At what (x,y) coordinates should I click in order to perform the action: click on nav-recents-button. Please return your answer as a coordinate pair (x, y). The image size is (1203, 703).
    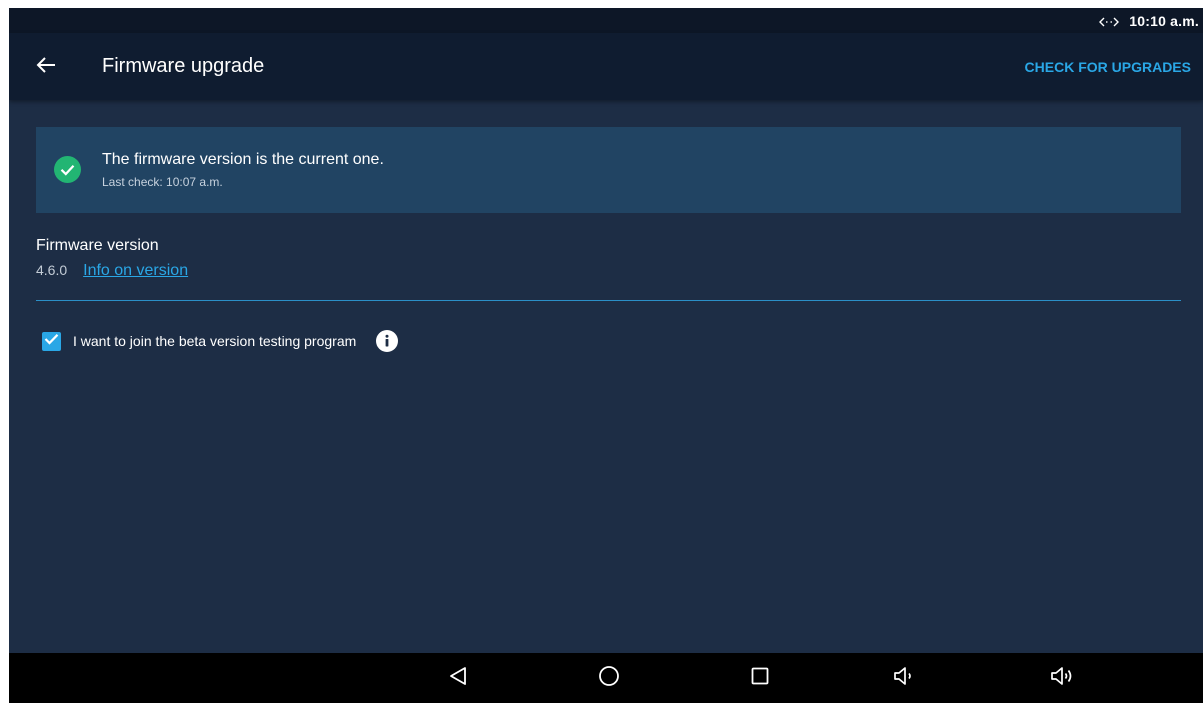
    Looking at the image, I should click on (760, 678).